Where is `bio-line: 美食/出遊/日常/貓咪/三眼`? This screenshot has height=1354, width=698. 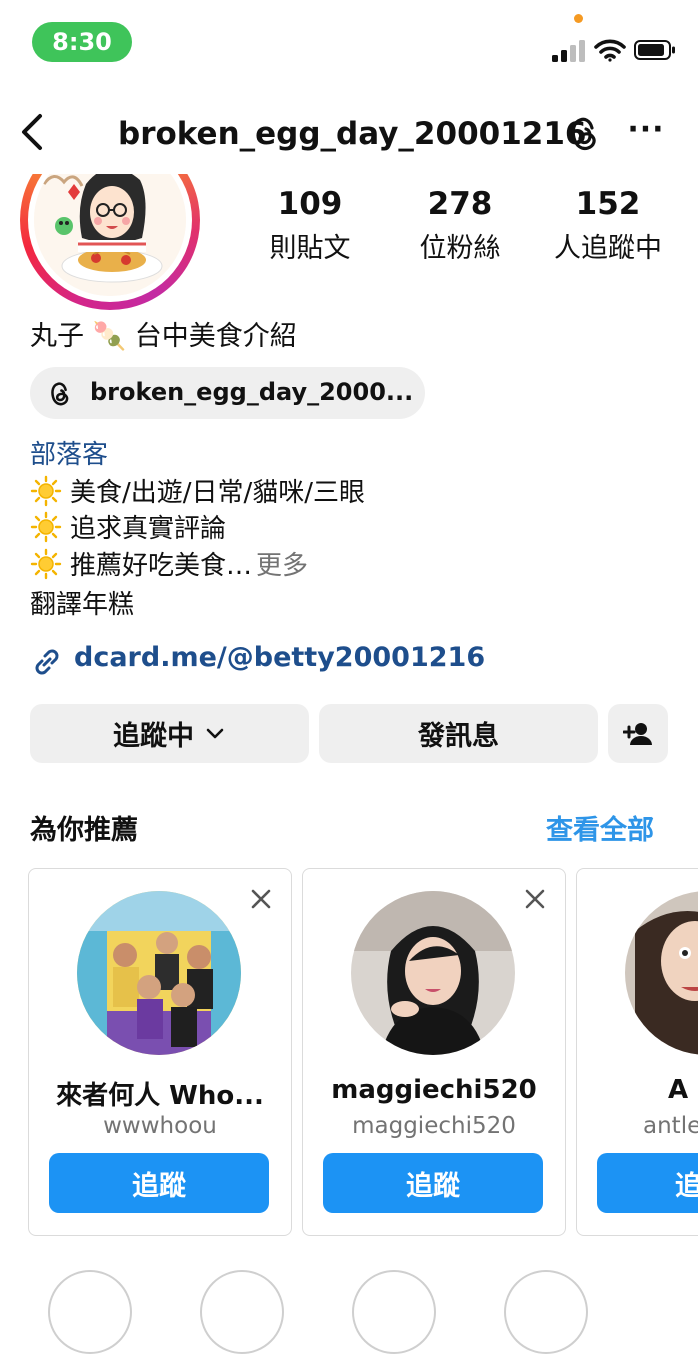 bio-line: 美食/出遊/日常/貓咪/三眼 is located at coordinates (197, 490).